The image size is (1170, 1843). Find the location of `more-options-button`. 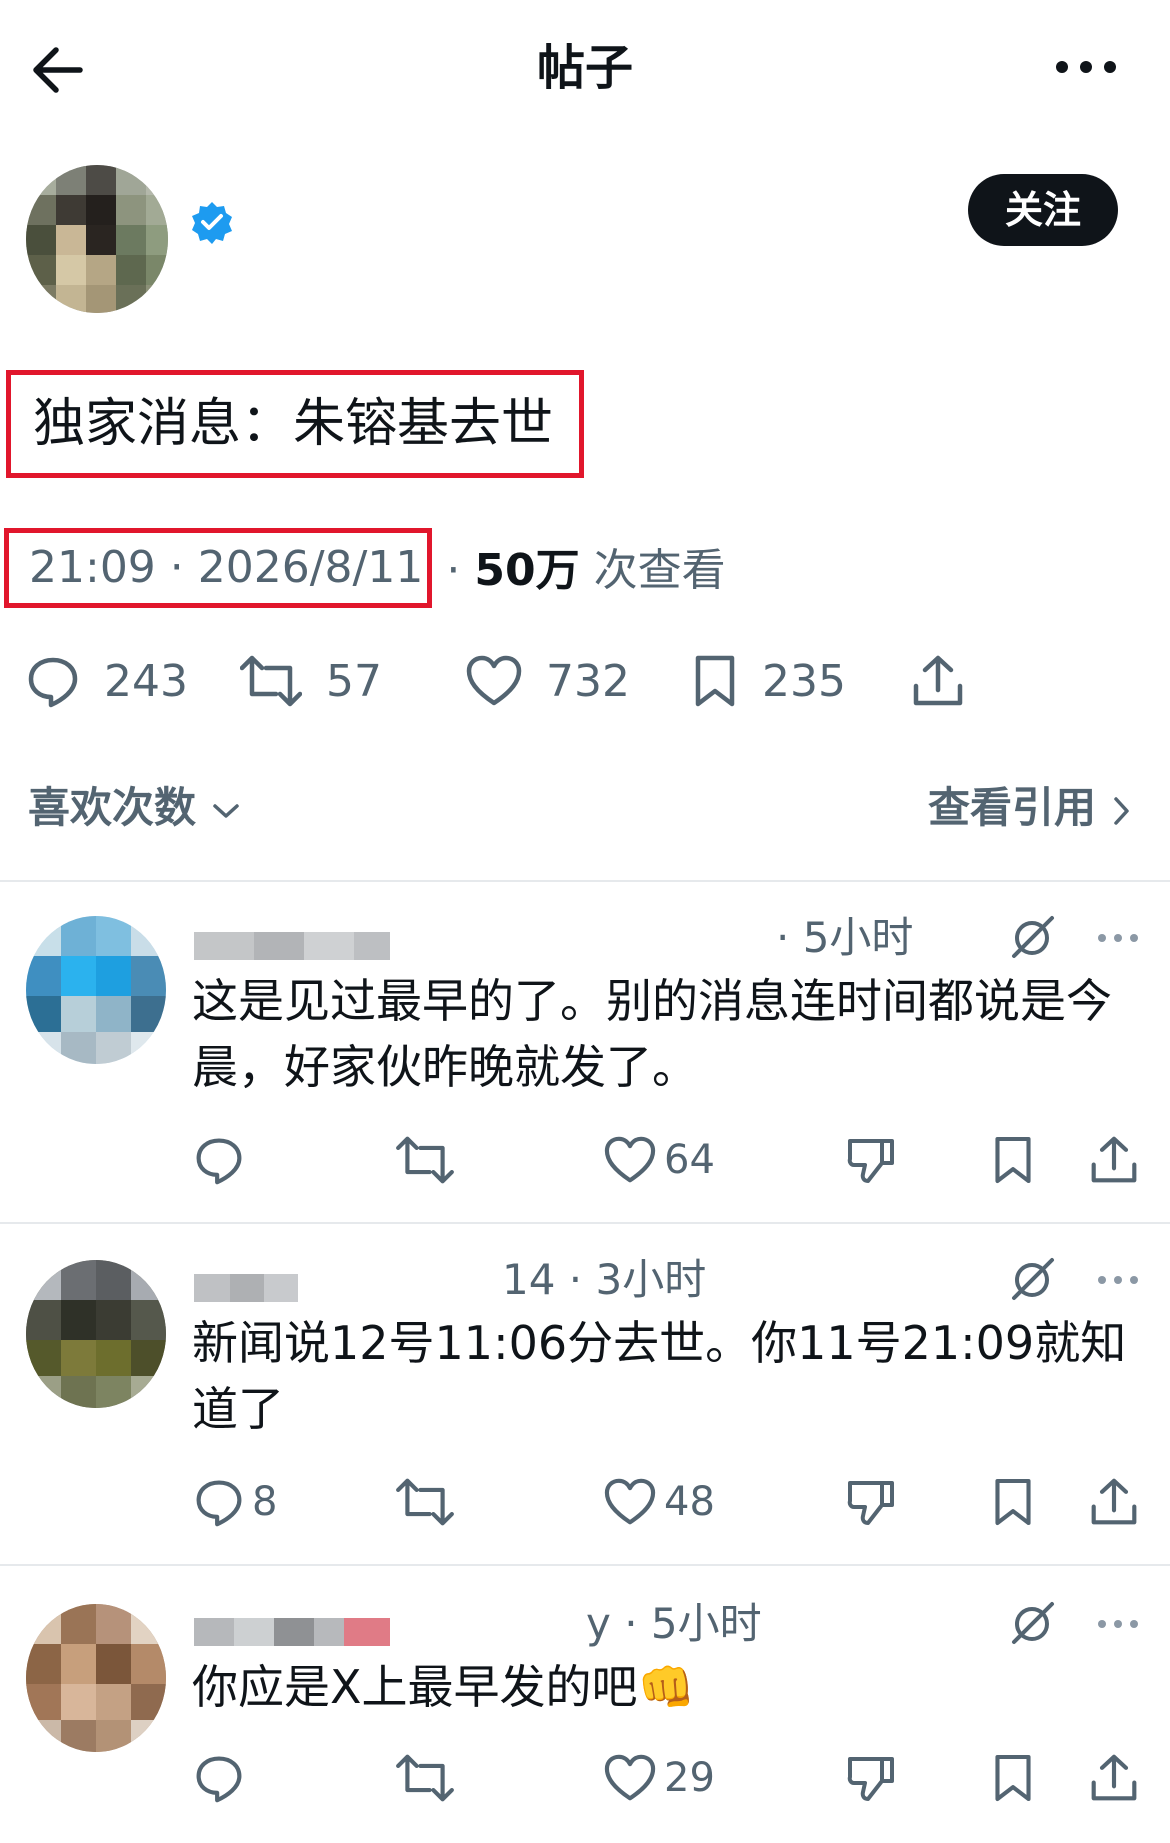

more-options-button is located at coordinates (1086, 67).